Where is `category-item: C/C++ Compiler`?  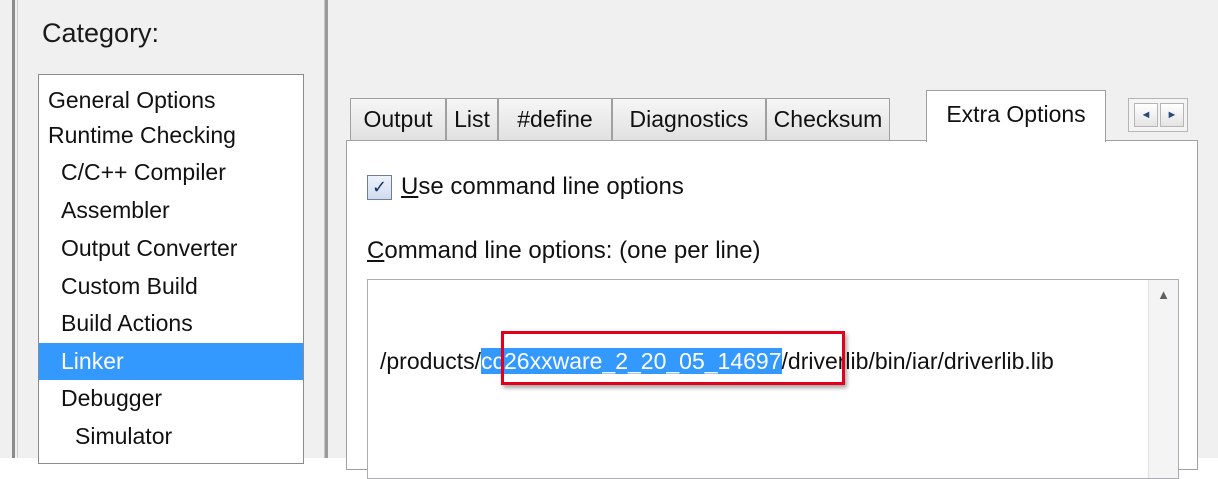
category-item: C/C++ Compiler is located at coordinates (171, 172).